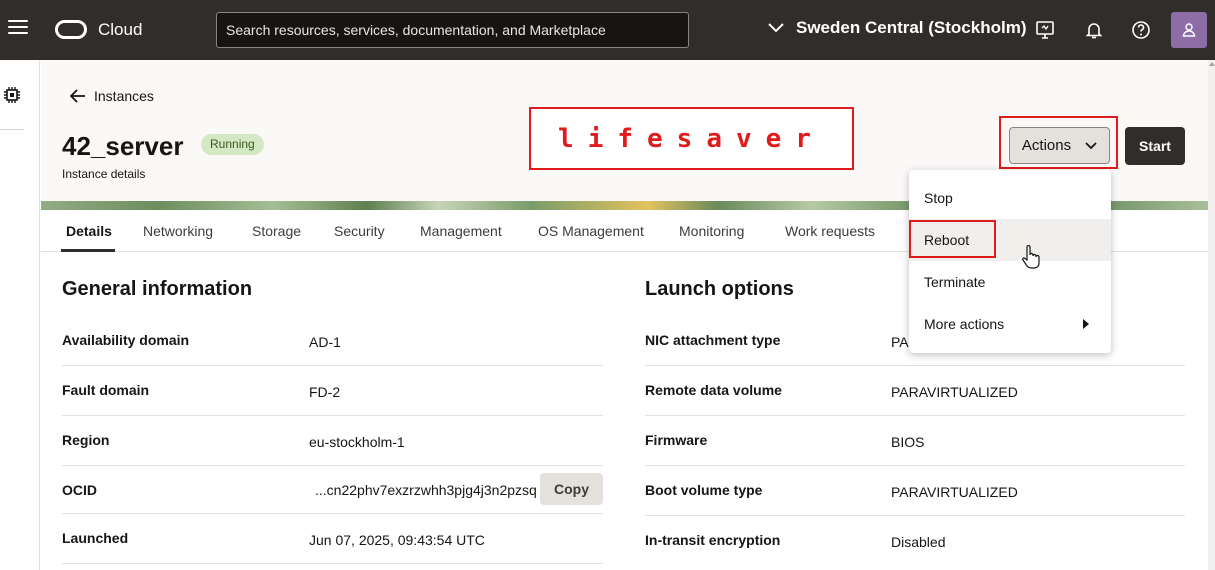 The height and width of the screenshot is (570, 1215). Describe the element at coordinates (461, 231) in the screenshot. I see `tab-management: Management` at that location.